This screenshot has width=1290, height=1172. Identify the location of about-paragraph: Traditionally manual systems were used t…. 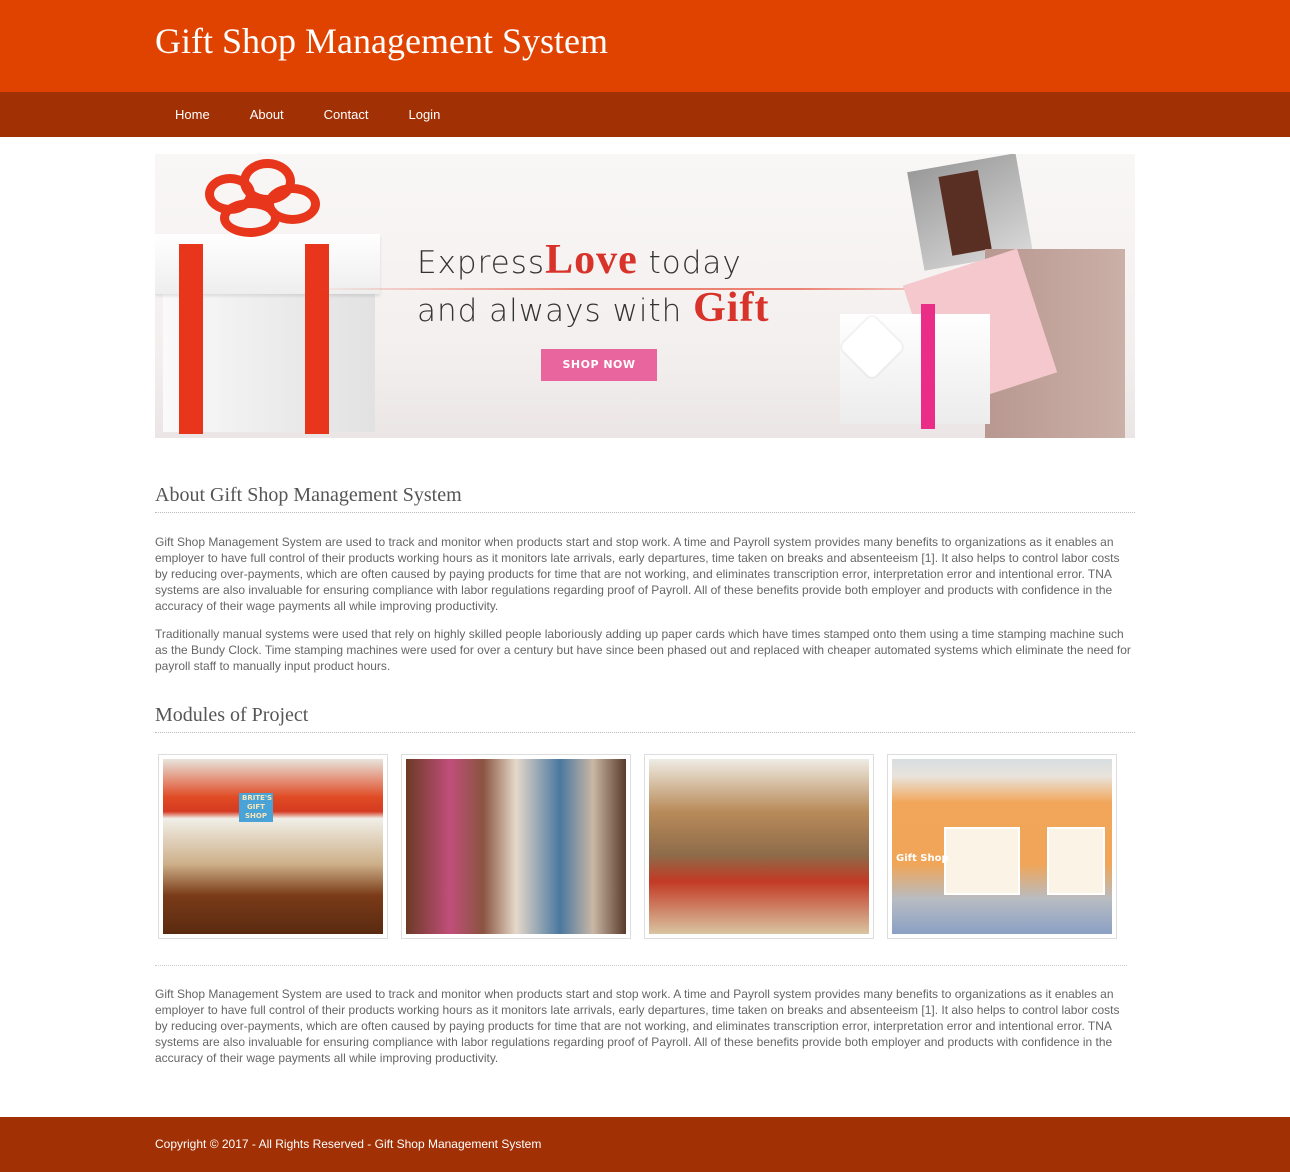
(643, 650).